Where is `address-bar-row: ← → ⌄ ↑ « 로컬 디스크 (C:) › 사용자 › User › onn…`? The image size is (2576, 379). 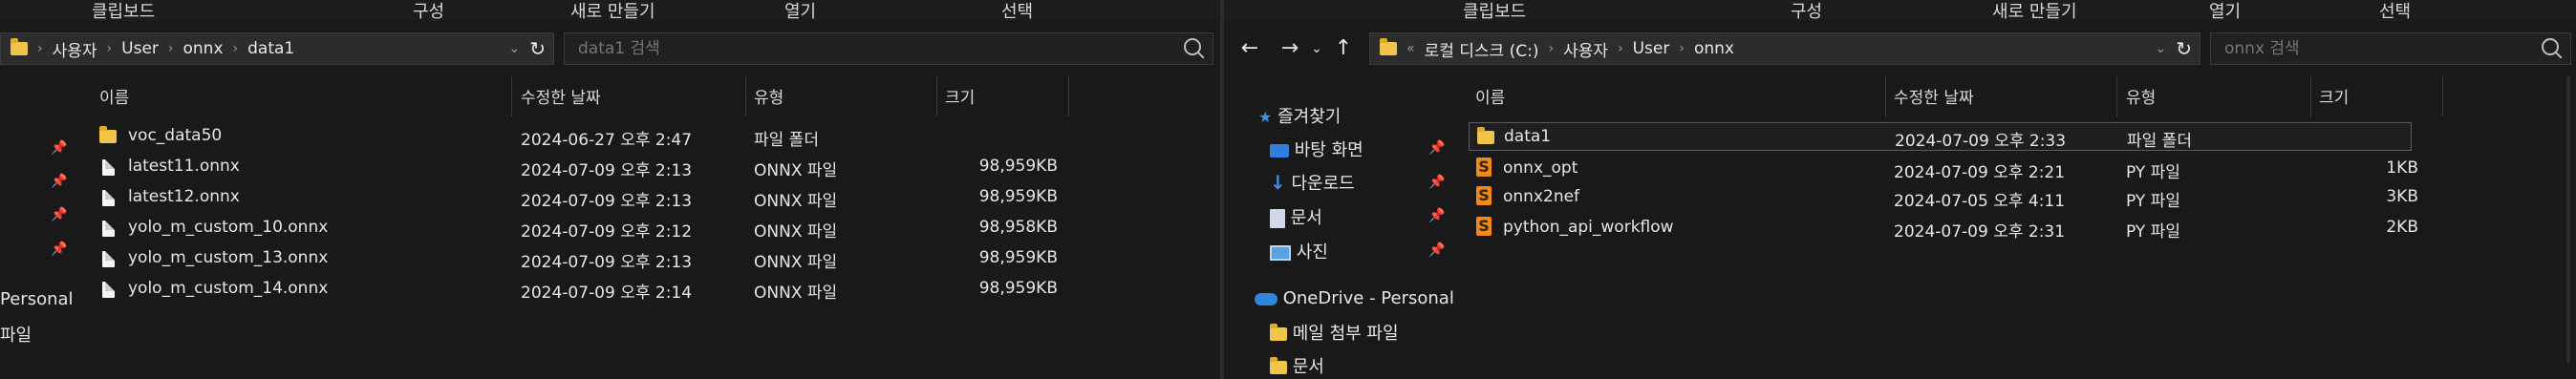 address-bar-row: ← → ⌄ ↑ « 로컬 디스크 (C:) › 사용자 › User › onn… is located at coordinates (1900, 49).